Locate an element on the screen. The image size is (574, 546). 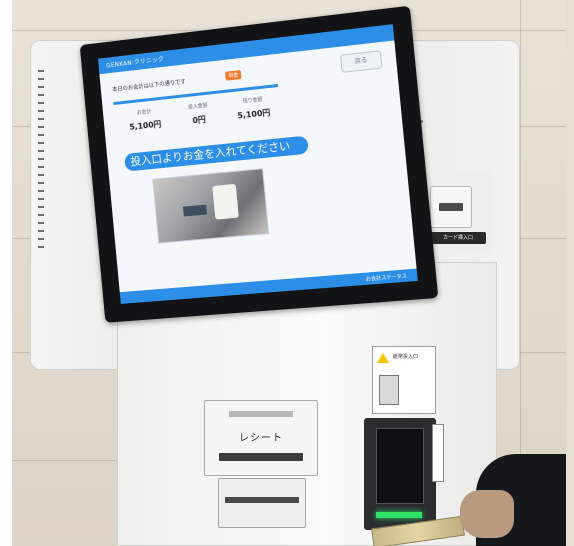
amount-value: 0円 is located at coordinates (199, 120).